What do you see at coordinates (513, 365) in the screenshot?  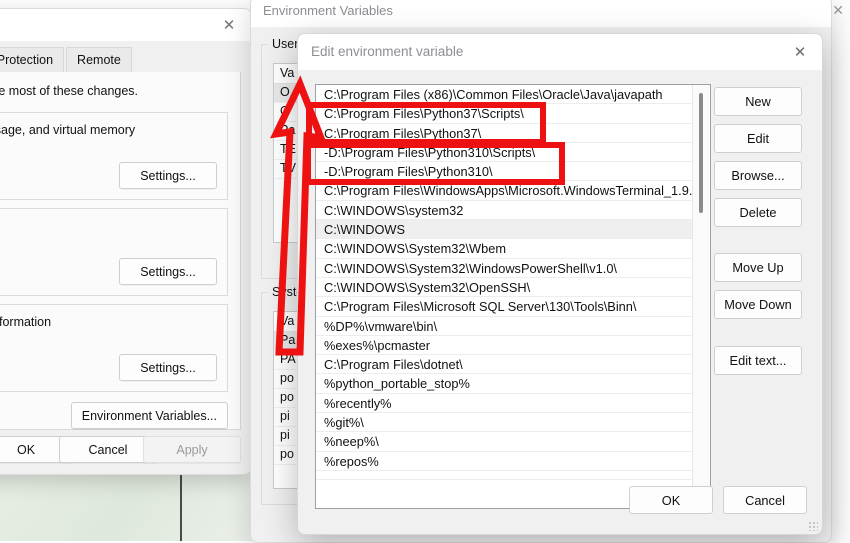 I see `list-item: C:\Program Files\dotnet\` at bounding box center [513, 365].